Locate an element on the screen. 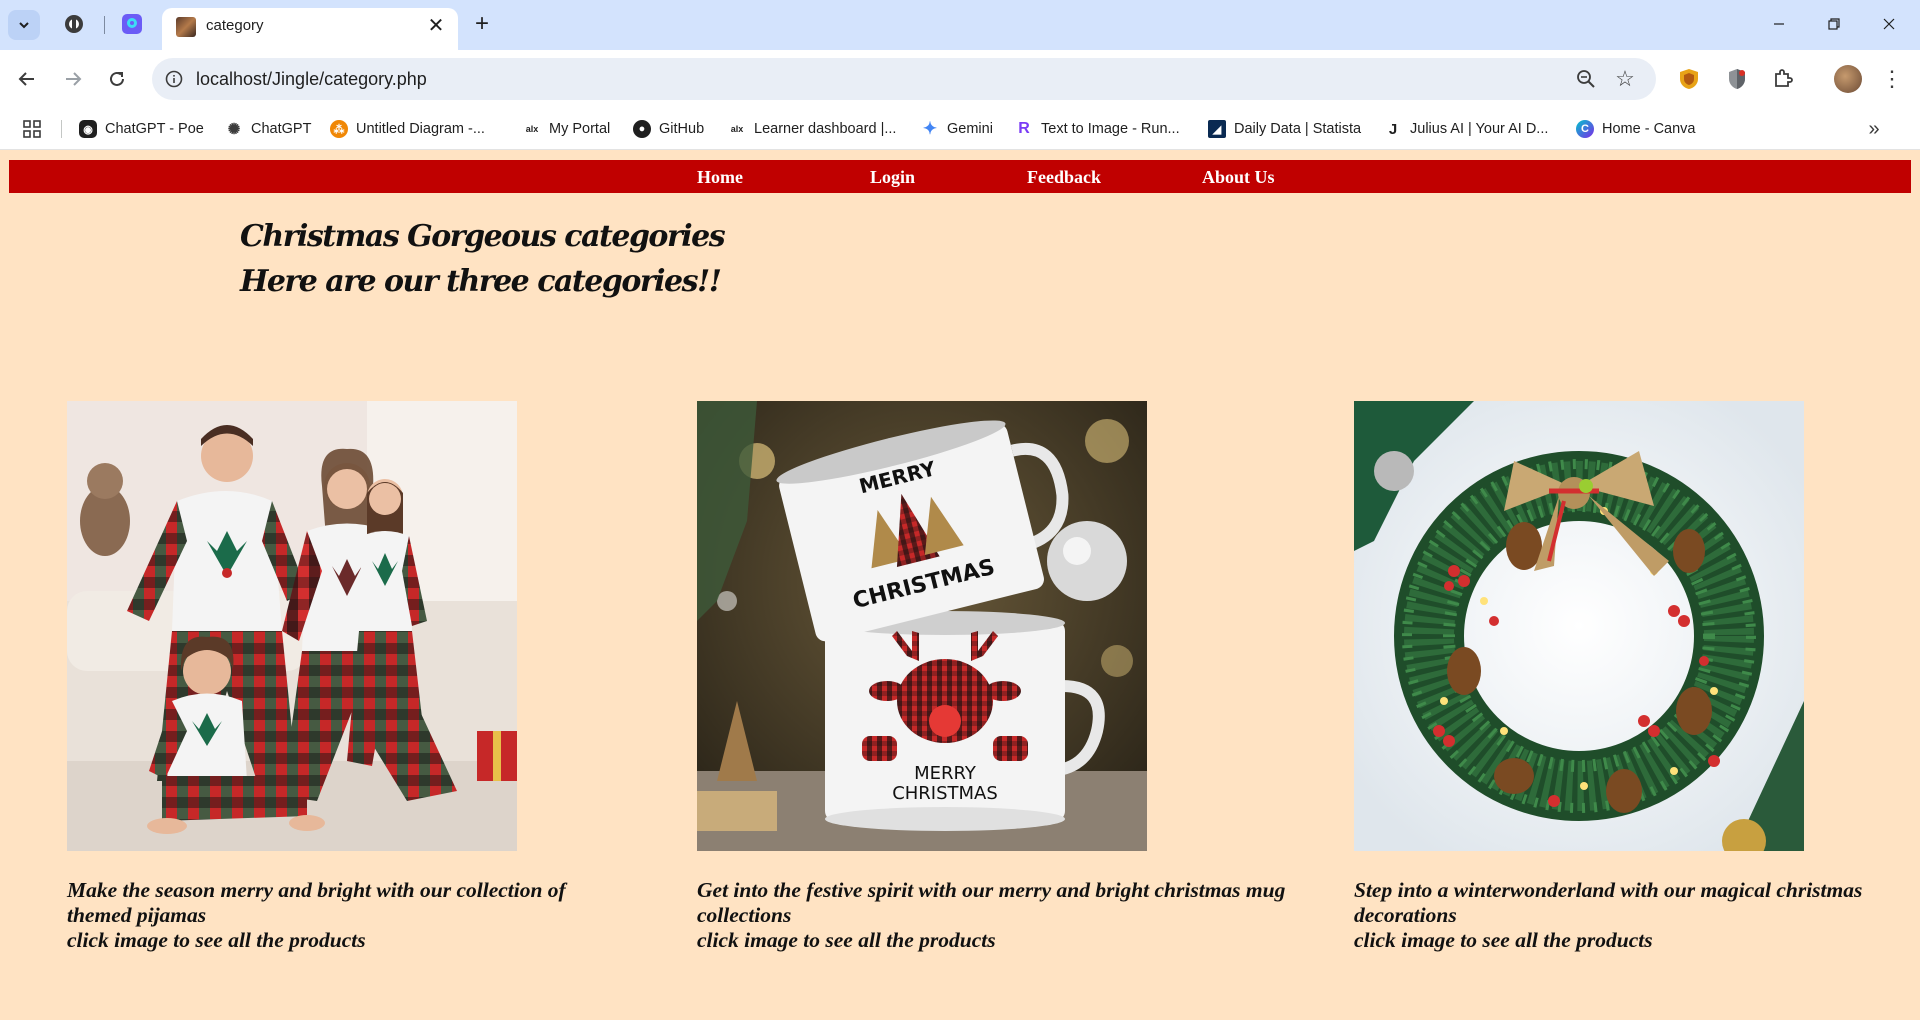 The image size is (1920, 1020). nav-feedback: Feedback is located at coordinates (1064, 177).